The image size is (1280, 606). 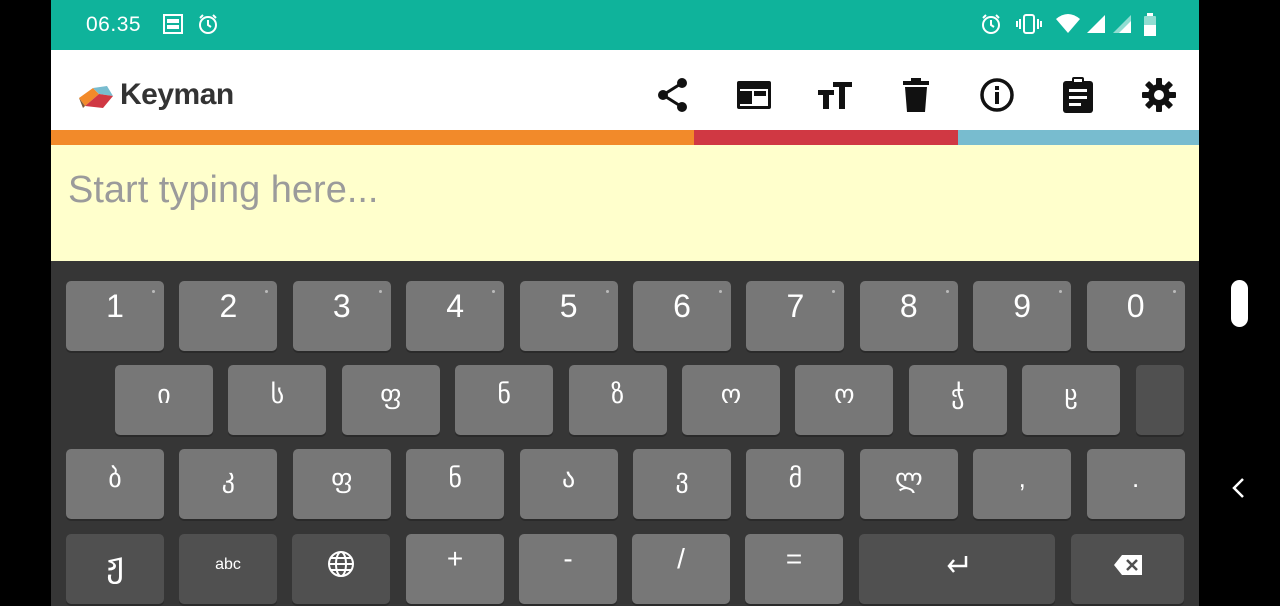 What do you see at coordinates (568, 558) in the screenshot?
I see `minus-key-label: -` at bounding box center [568, 558].